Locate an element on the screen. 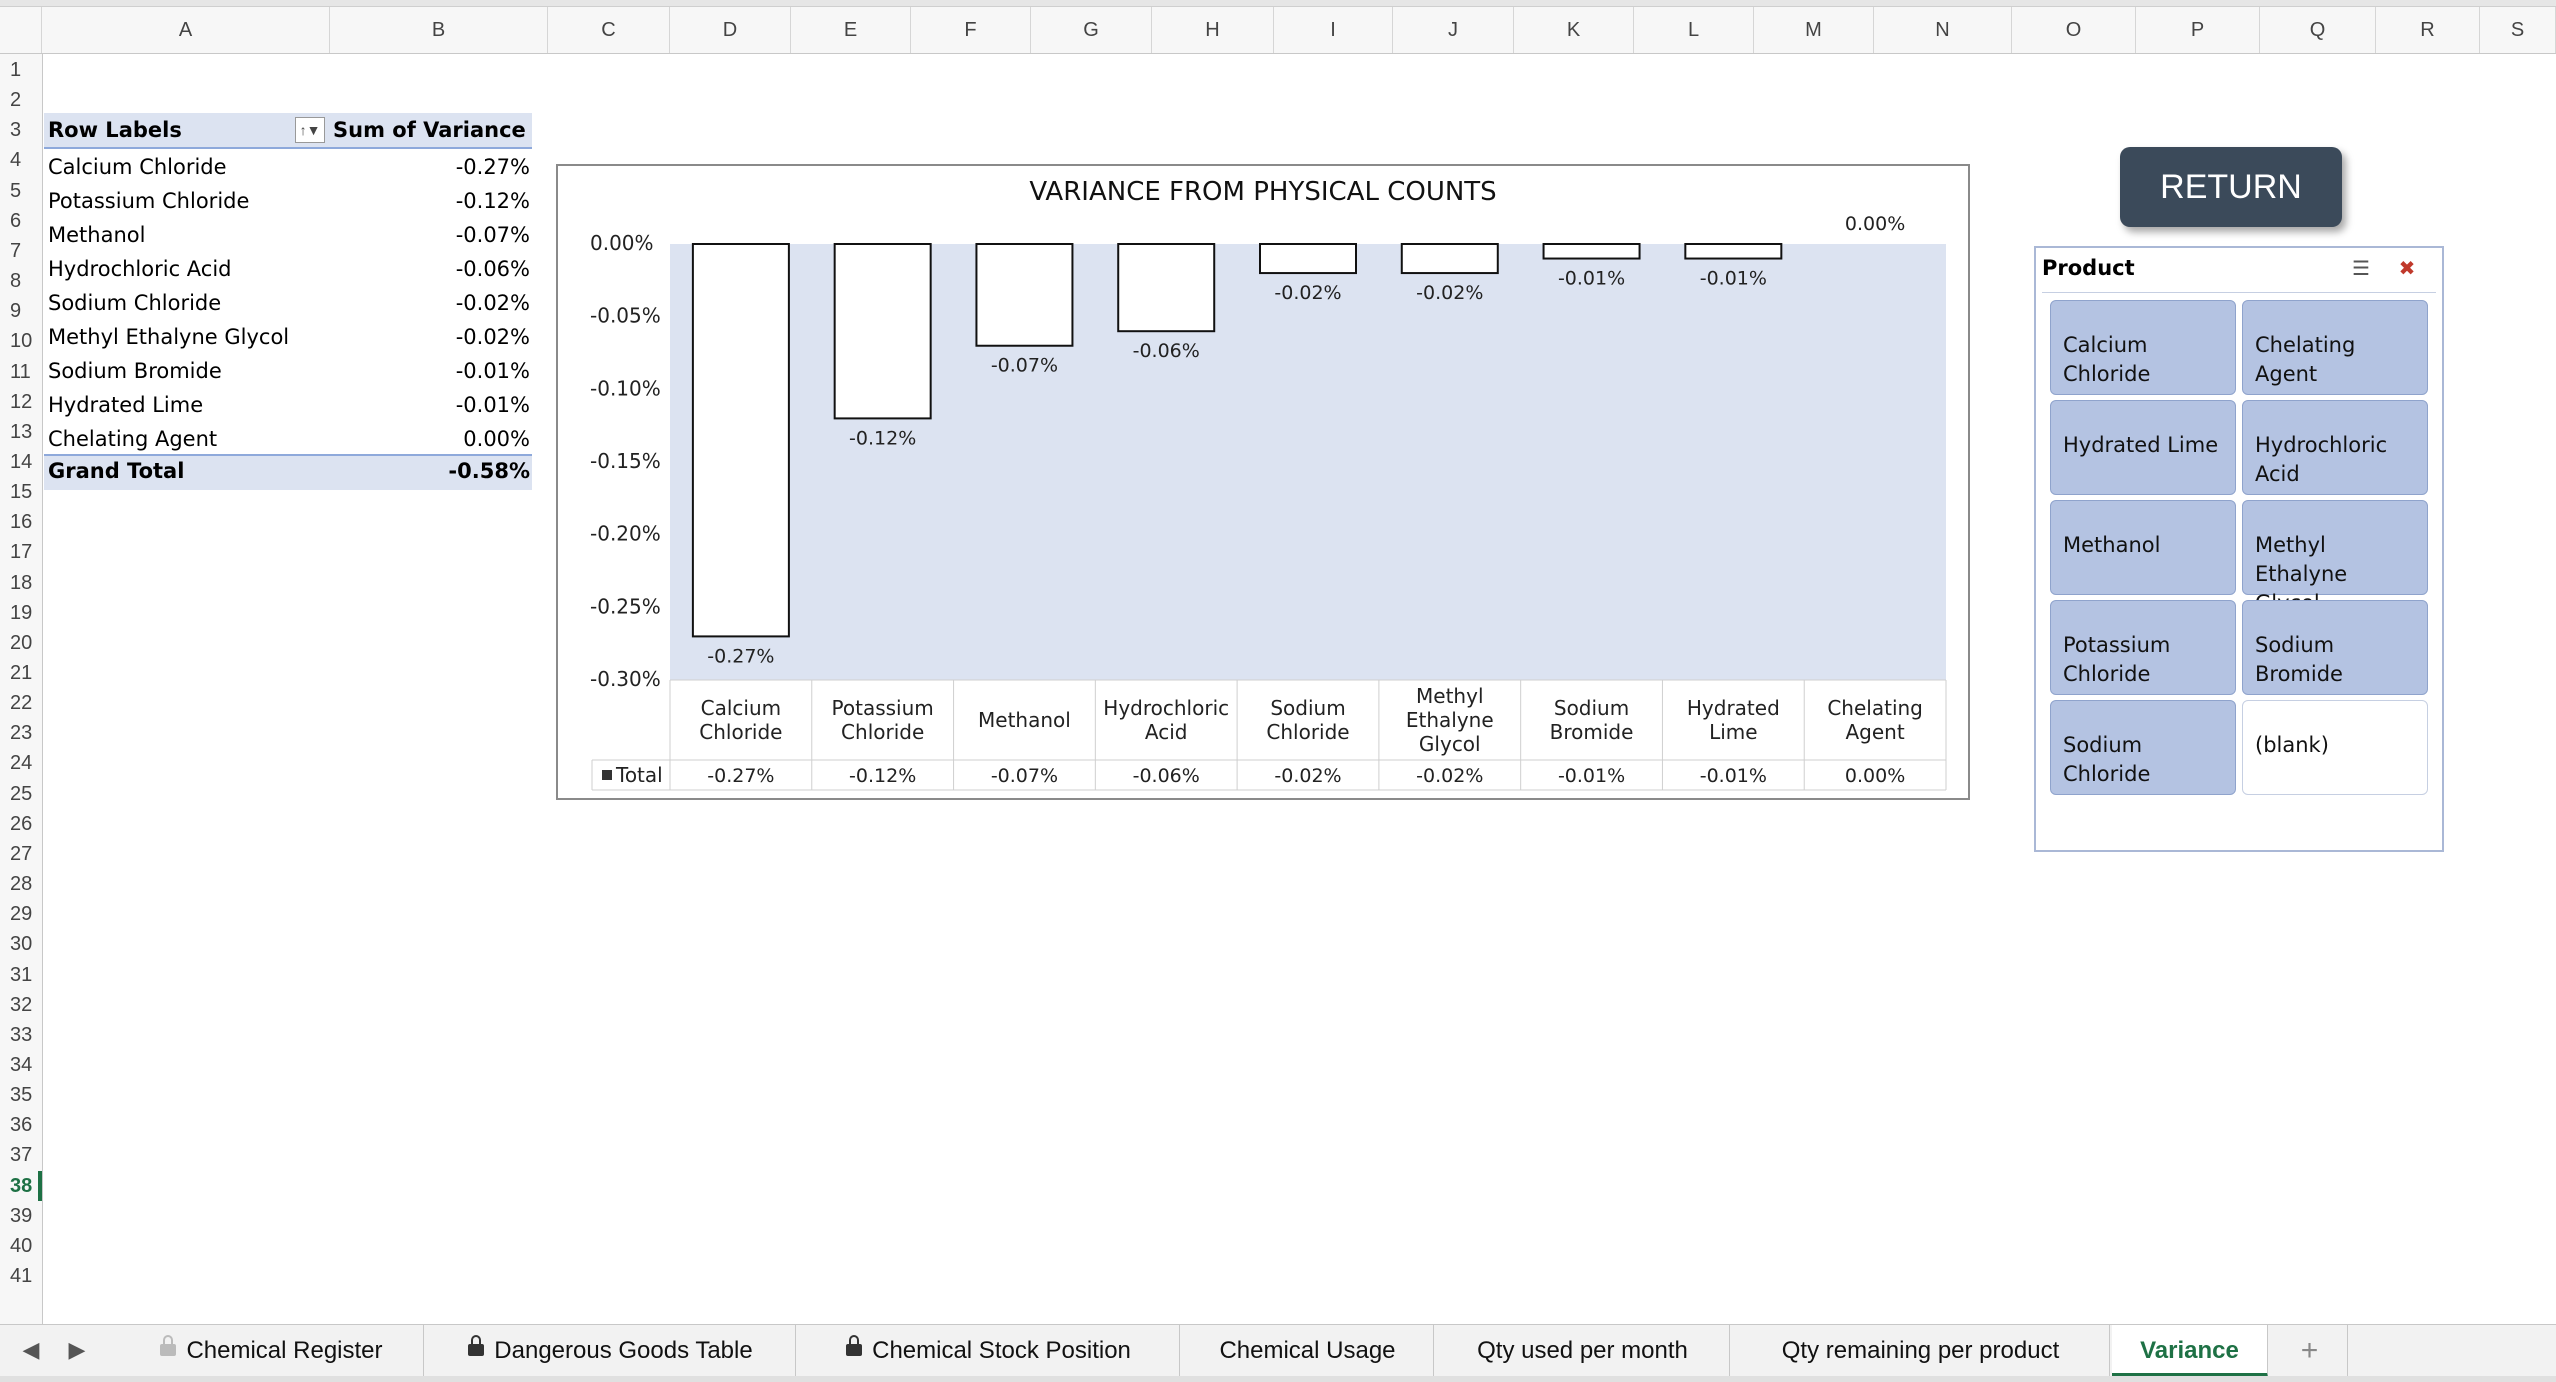 This screenshot has height=1382, width=2556. row-header-25: 25 is located at coordinates (21, 794).